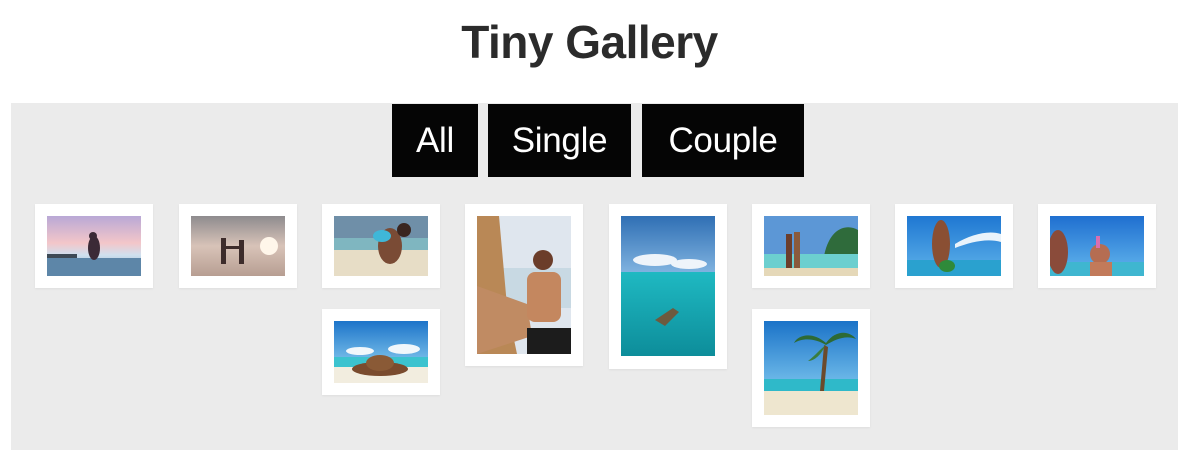 This screenshot has width=1179, height=450. I want to click on page-title: Tiny Gallery, so click(589, 42).